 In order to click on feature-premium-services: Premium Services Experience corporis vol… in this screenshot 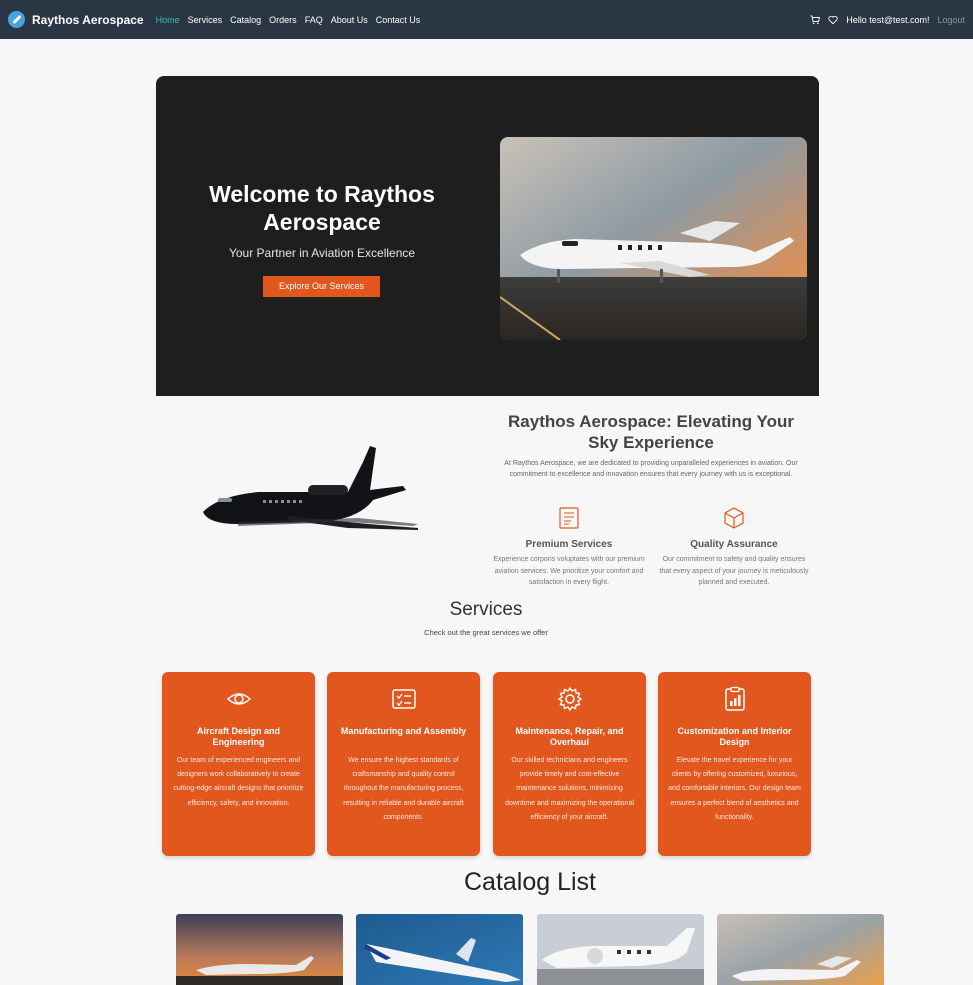, I will do `click(569, 547)`.